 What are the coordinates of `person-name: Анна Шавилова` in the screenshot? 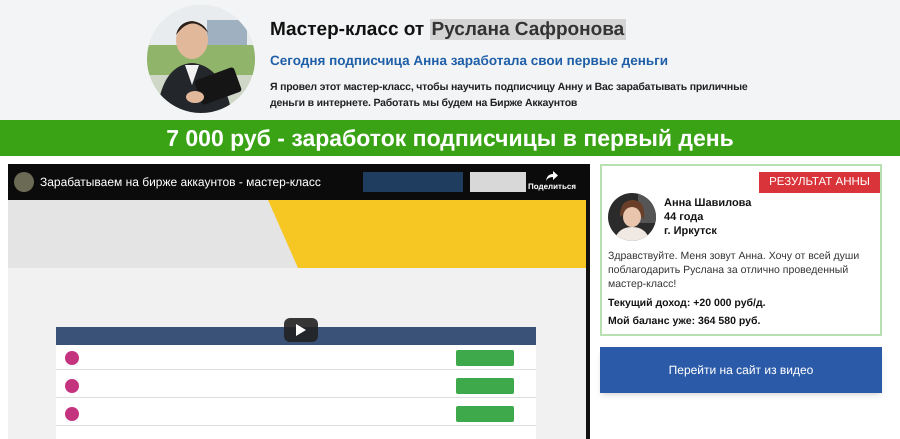 It's located at (708, 203).